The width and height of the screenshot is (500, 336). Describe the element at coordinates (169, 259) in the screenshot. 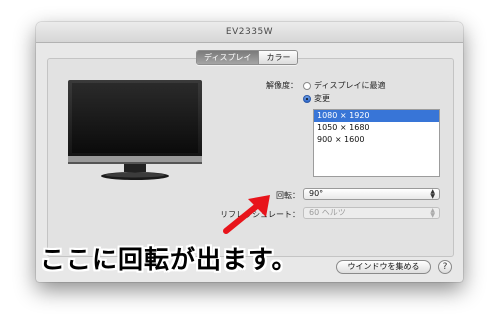

I see `annotation-caption: ここに回転が出ます。` at that location.